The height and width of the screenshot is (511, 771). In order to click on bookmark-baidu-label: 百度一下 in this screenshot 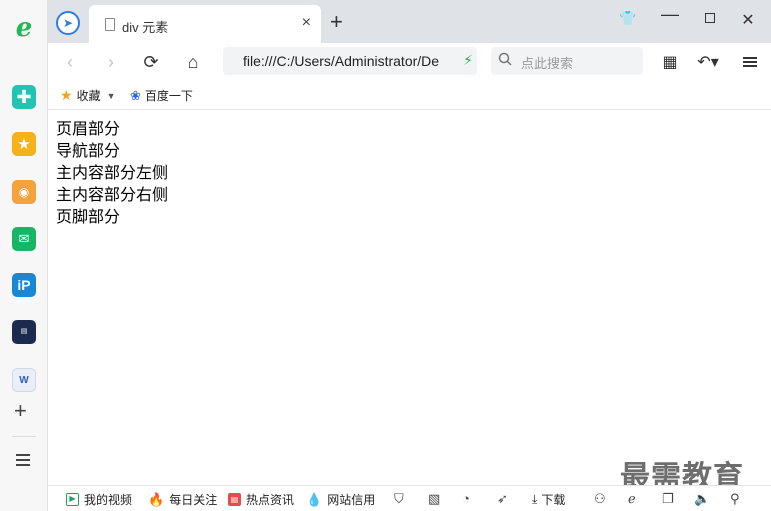, I will do `click(168, 96)`.